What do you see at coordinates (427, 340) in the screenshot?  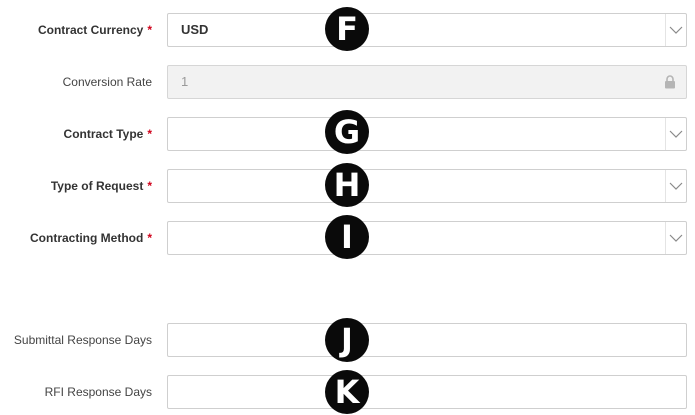 I see `submittal-response-days-input` at bounding box center [427, 340].